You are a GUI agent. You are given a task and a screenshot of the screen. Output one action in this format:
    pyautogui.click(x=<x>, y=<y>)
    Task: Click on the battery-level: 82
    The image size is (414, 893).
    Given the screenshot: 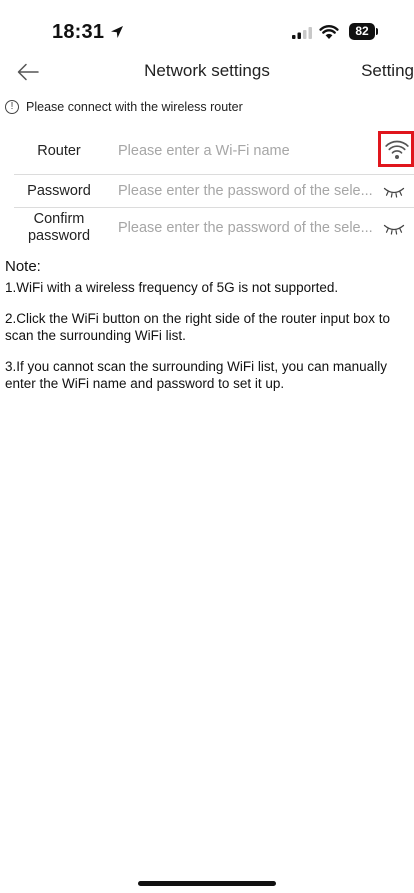 What is the action you would take?
    pyautogui.click(x=362, y=31)
    